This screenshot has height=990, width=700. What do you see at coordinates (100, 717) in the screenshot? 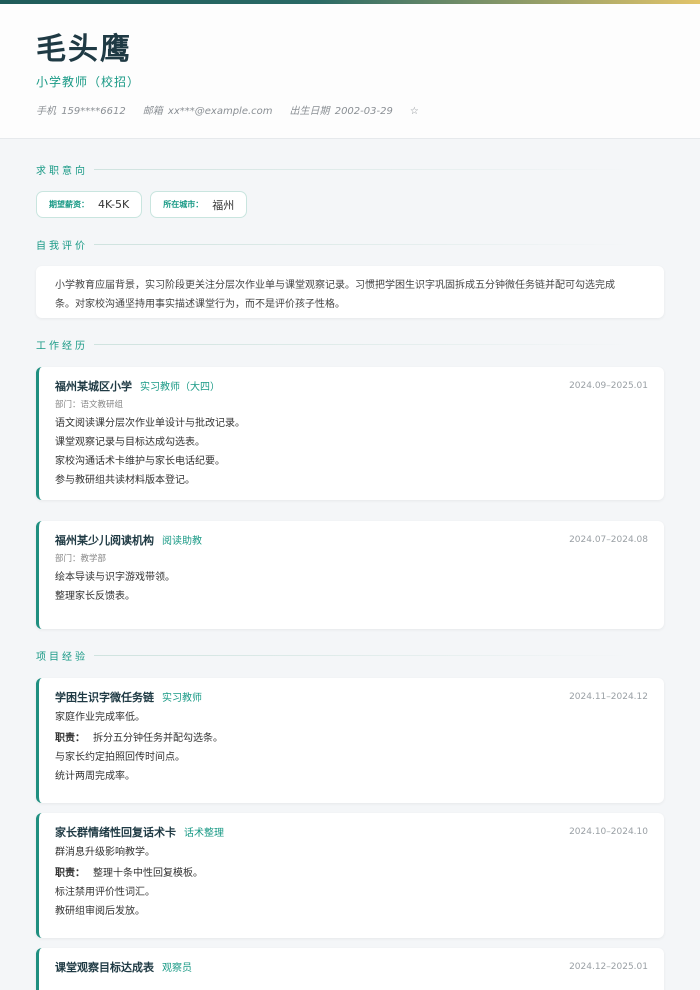
I see `project-background: 家庭作业完成率低。` at bounding box center [100, 717].